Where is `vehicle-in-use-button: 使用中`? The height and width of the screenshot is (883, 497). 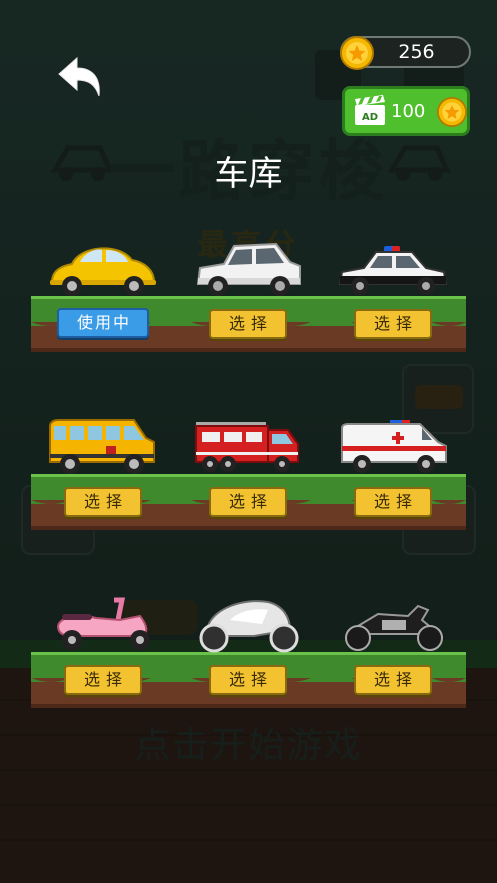 vehicle-in-use-button: 使用中 is located at coordinates (103, 323).